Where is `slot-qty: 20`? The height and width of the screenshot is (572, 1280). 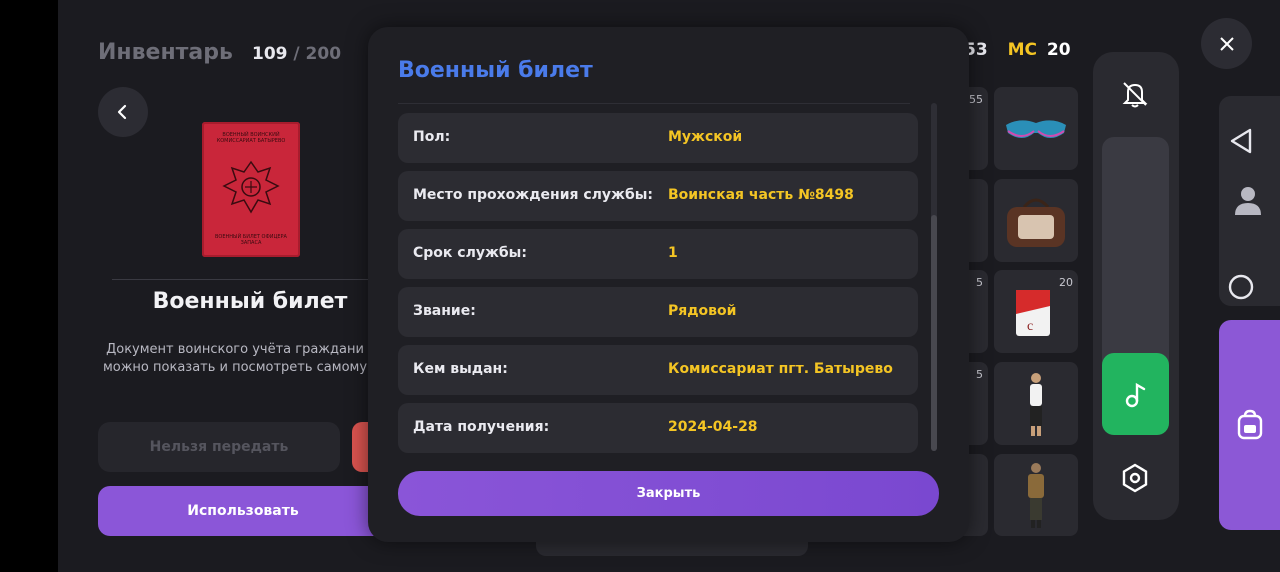
slot-qty: 20 is located at coordinates (1066, 282).